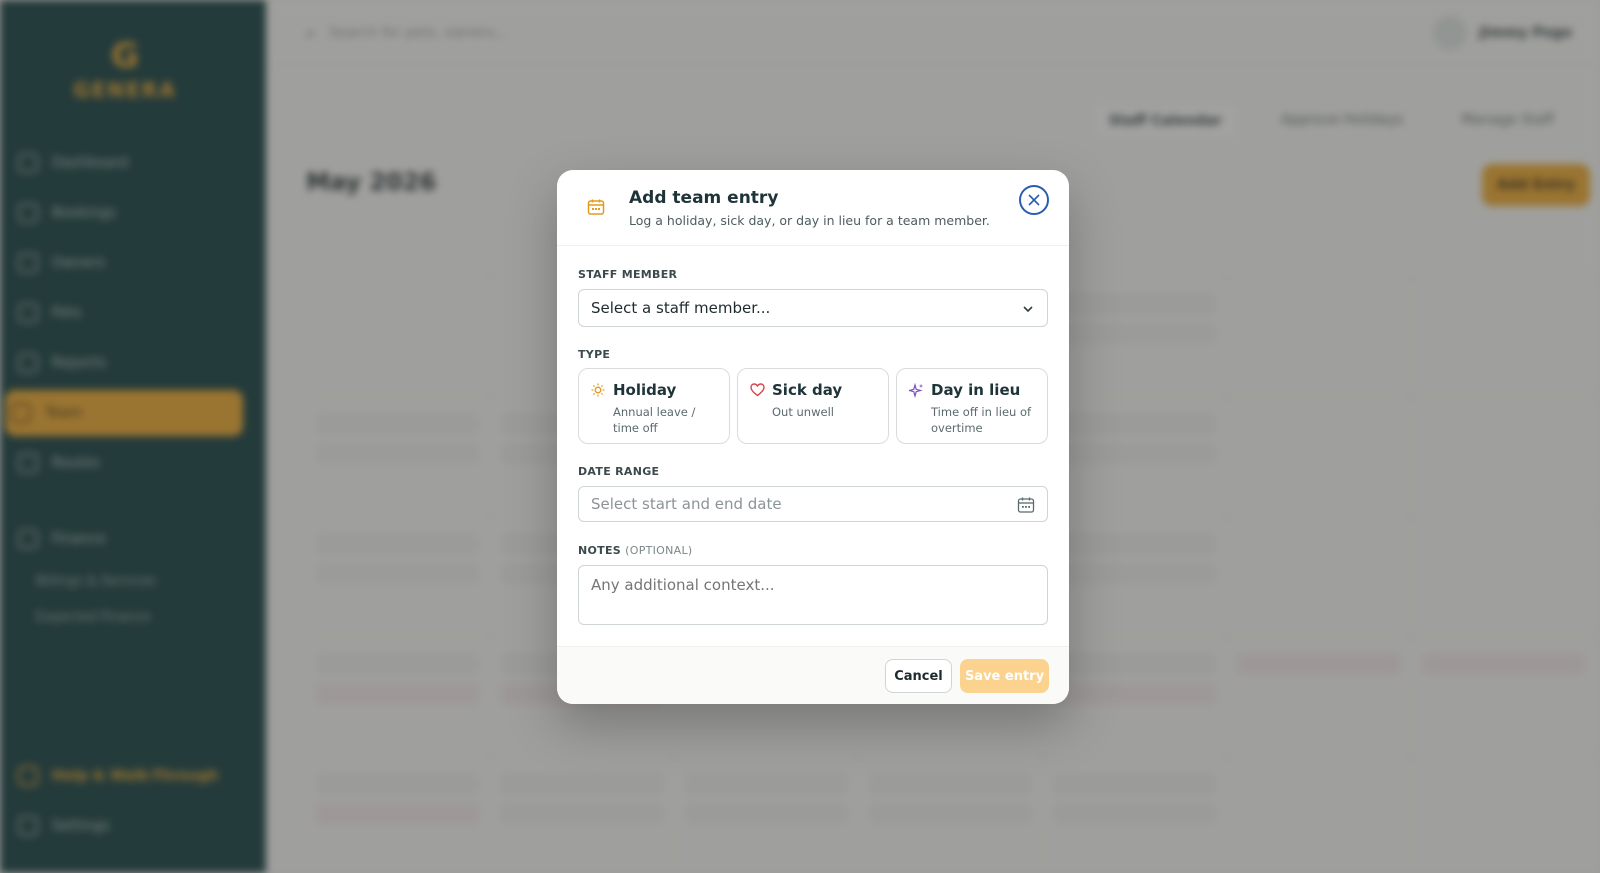 Image resolution: width=1600 pixels, height=873 pixels. Describe the element at coordinates (635, 550) in the screenshot. I see `notes-label: NOTES (OPTIONAL)` at that location.